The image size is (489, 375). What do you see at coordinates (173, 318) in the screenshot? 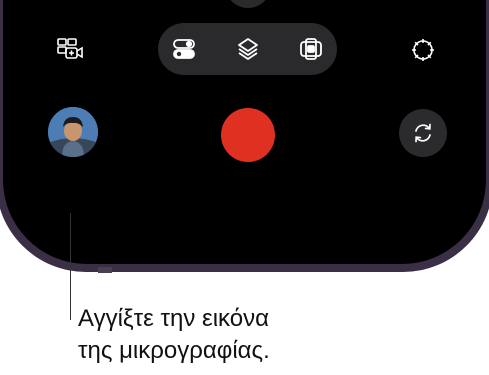
I see `callout-line-1: Αγγίξτε την εικόνα` at bounding box center [173, 318].